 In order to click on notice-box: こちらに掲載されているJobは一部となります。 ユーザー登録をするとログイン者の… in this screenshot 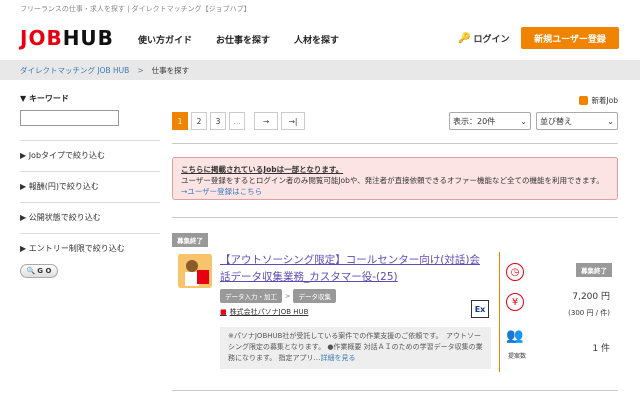, I will do `click(395, 178)`.